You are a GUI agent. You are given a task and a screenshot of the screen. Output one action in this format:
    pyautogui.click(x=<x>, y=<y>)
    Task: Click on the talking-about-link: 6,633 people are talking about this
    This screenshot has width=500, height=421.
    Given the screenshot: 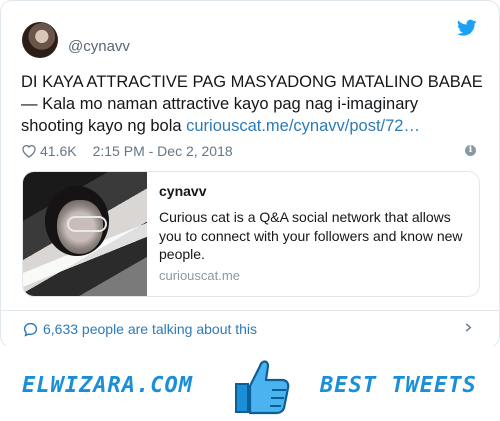 What is the action you would take?
    pyautogui.click(x=140, y=329)
    